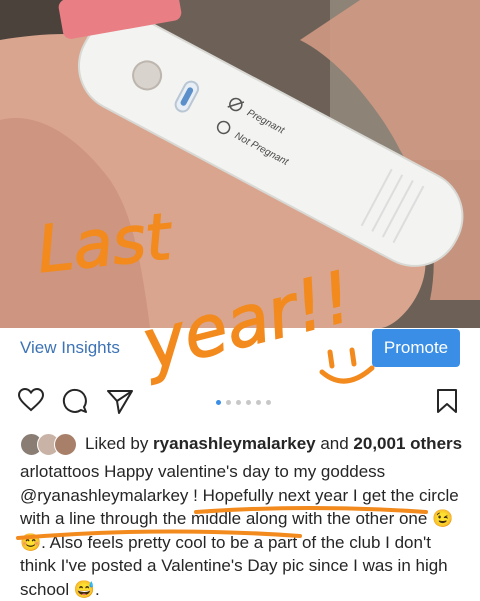 The width and height of the screenshot is (480, 601). What do you see at coordinates (243, 402) in the screenshot?
I see `carousel-indicator` at bounding box center [243, 402].